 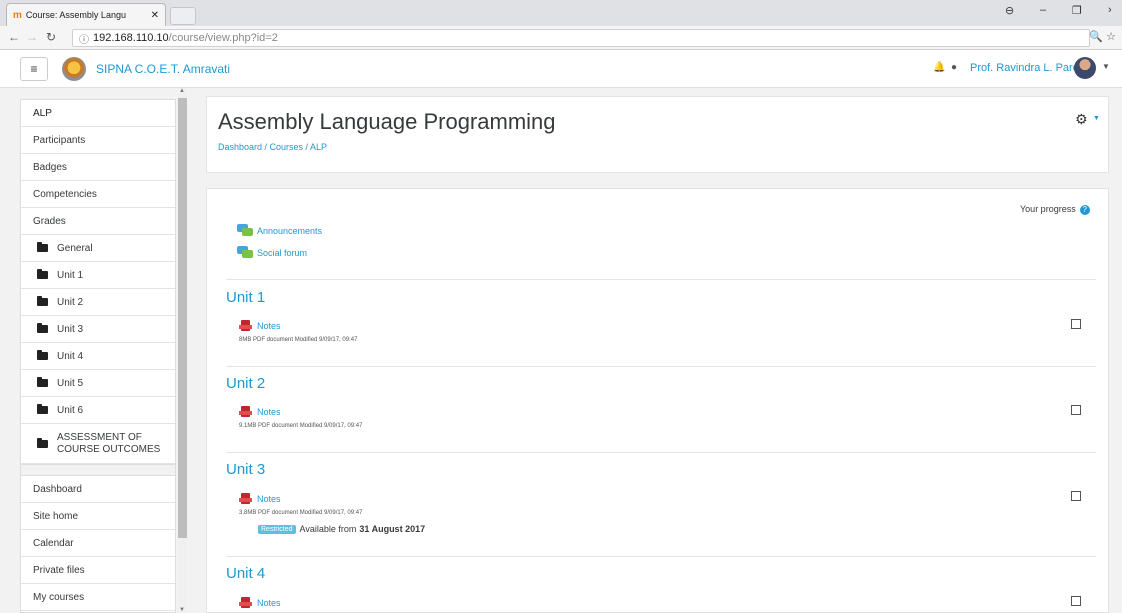 I want to click on sidebar-item-label: Private files, so click(x=59, y=570).